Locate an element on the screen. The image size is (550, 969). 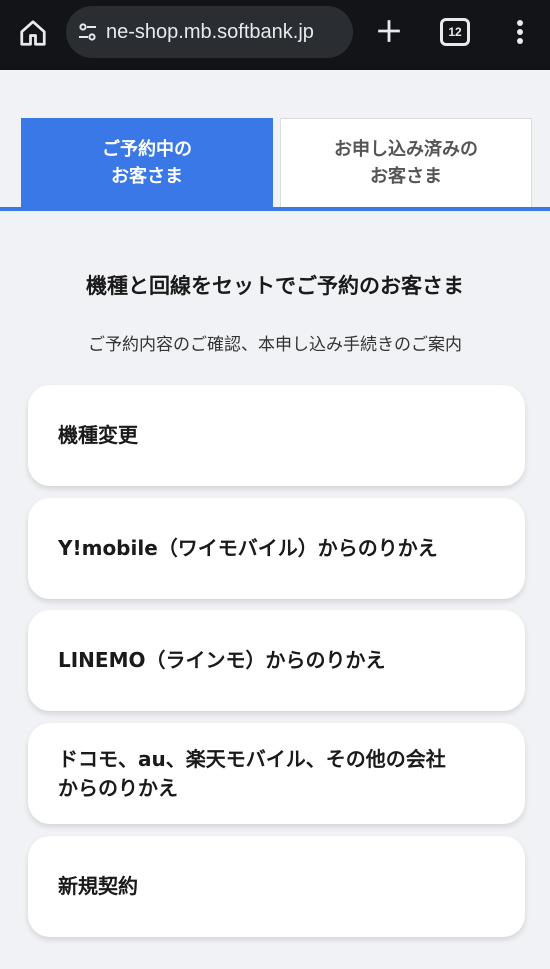
new-tab-icon is located at coordinates (389, 31).